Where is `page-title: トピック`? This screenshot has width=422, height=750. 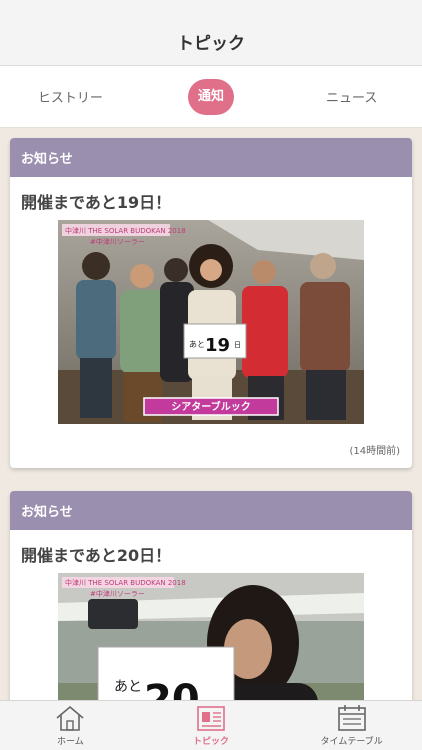 page-title: トピック is located at coordinates (211, 44).